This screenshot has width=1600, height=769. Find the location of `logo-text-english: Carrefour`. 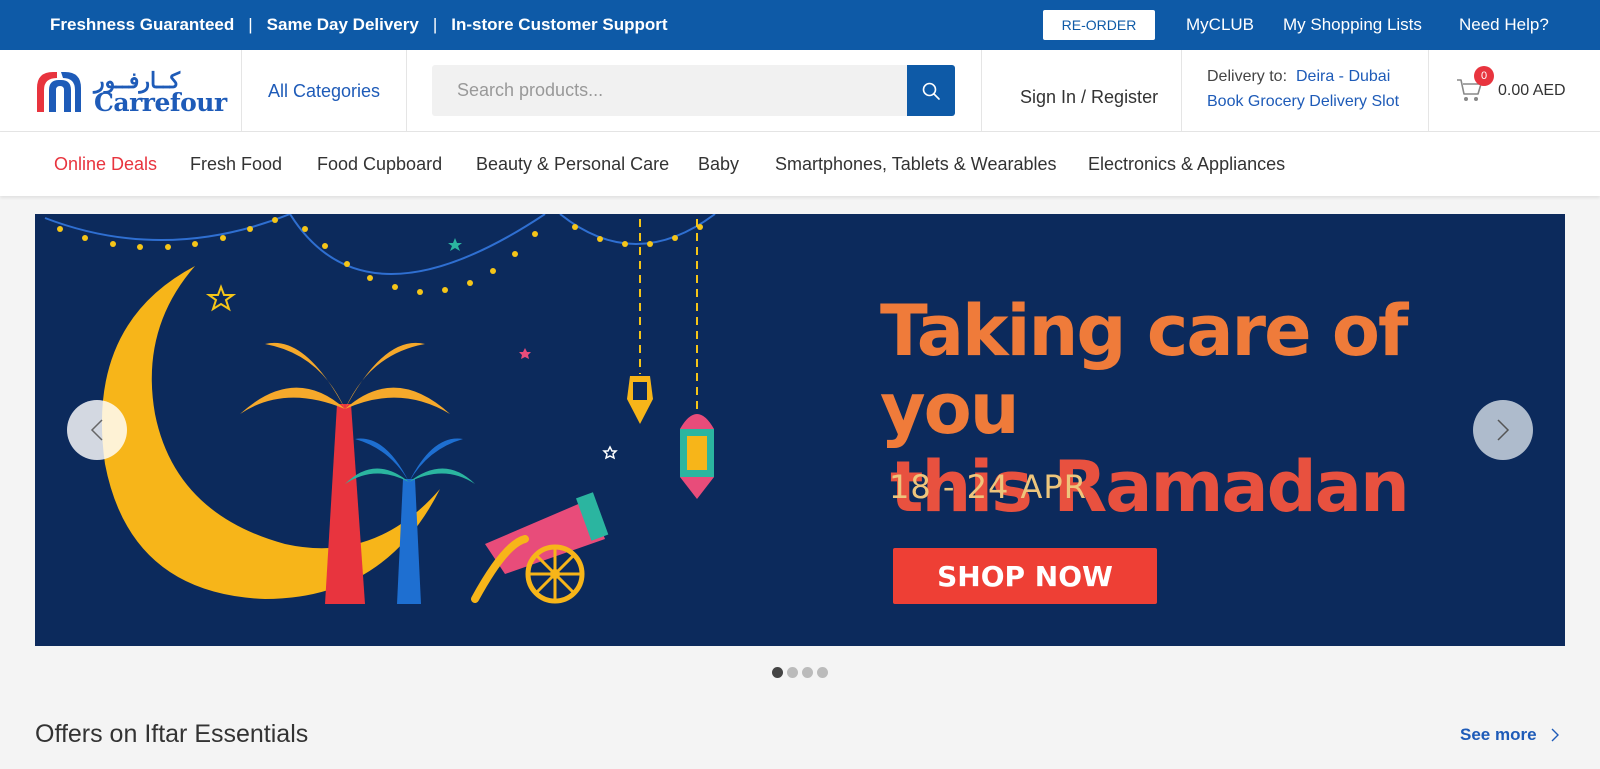

logo-text-english: Carrefour is located at coordinates (160, 102).